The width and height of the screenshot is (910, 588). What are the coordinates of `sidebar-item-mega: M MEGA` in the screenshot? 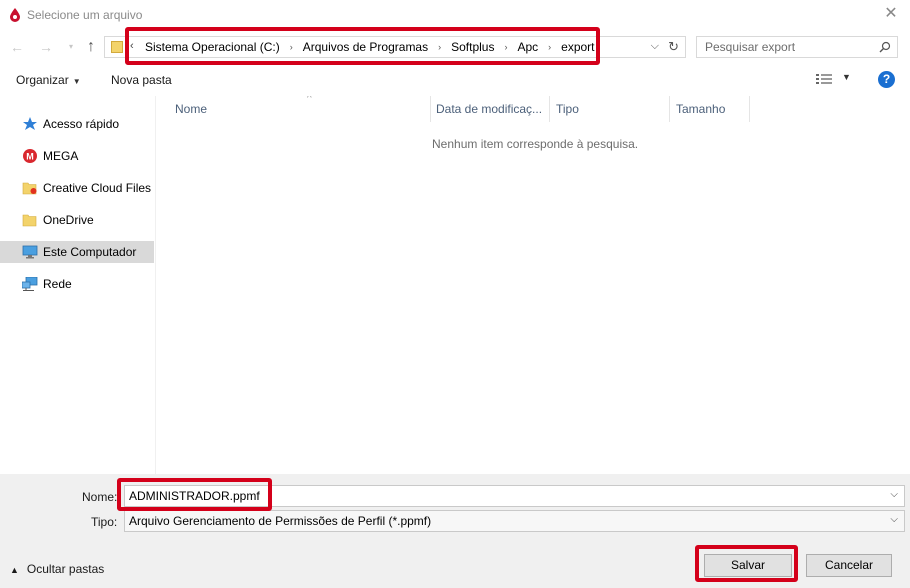 It's located at (77, 156).